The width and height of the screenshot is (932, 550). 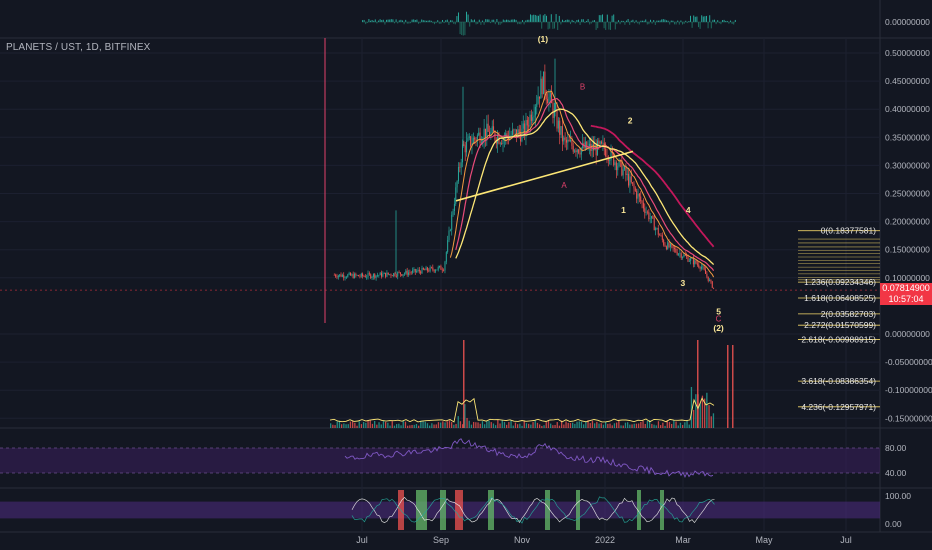 I want to click on wave-label: 3, so click(x=683, y=283).